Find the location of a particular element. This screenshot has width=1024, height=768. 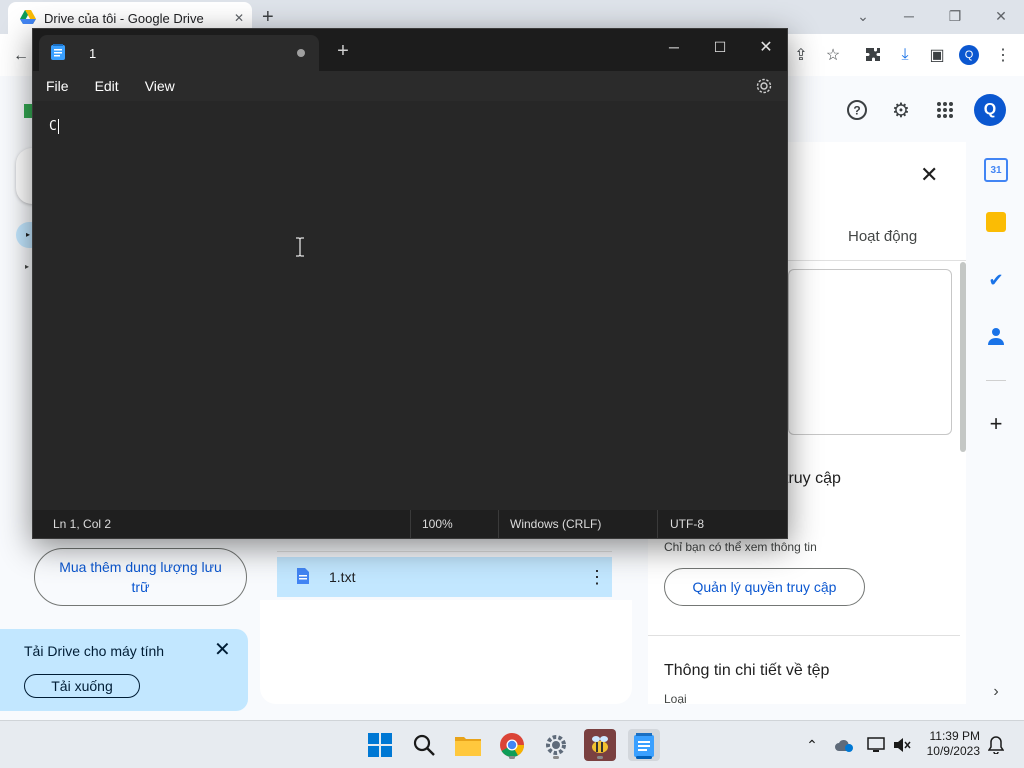

unsaved-dot-icon is located at coordinates (301, 53).